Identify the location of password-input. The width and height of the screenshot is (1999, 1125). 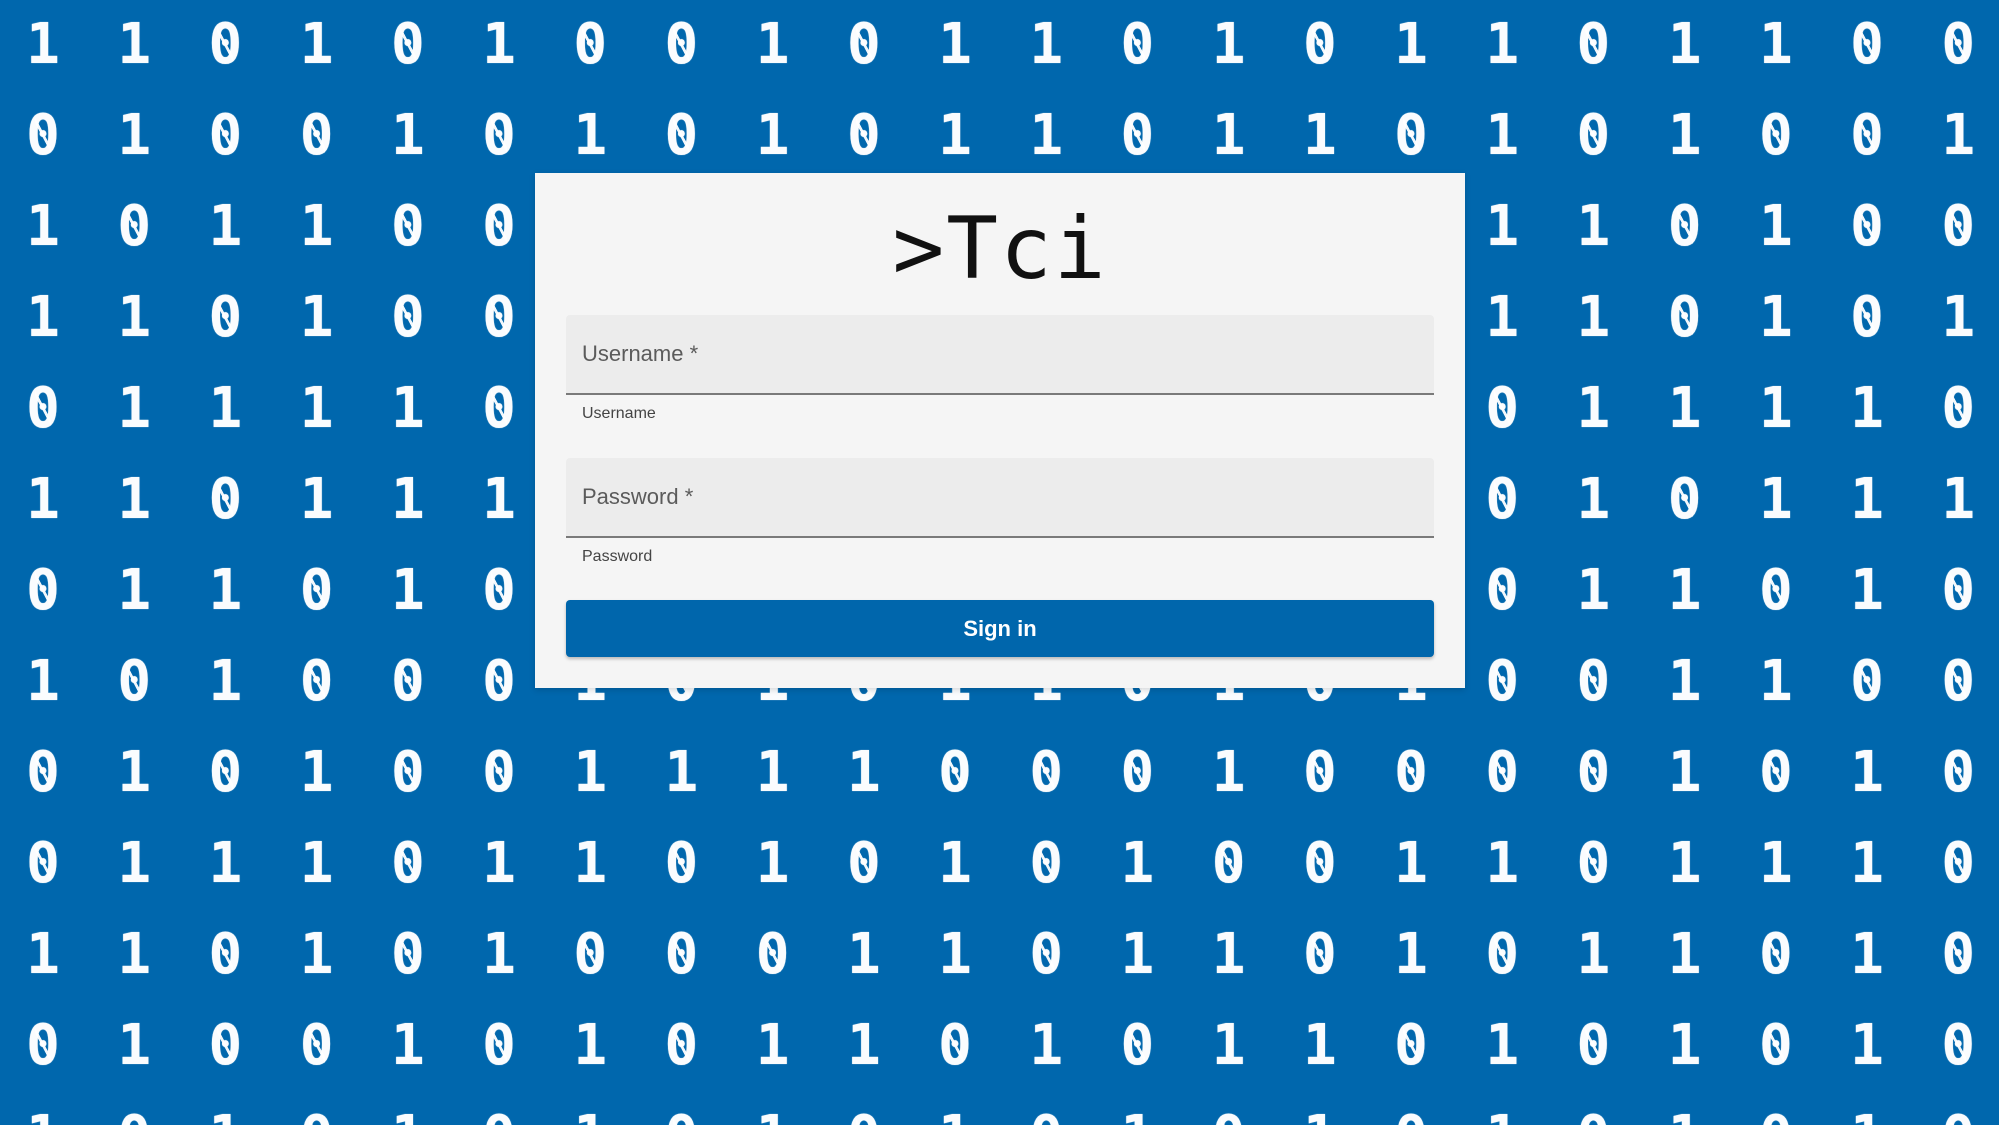
(1000, 497).